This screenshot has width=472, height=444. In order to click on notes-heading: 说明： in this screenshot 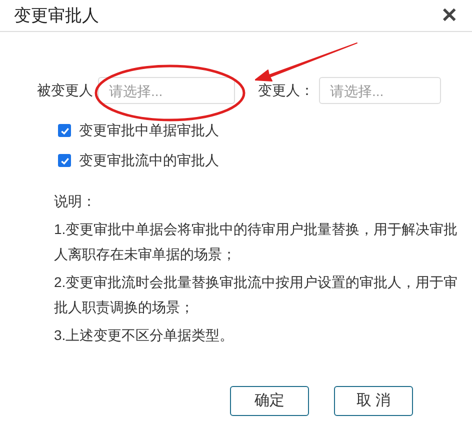, I will do `click(75, 201)`.